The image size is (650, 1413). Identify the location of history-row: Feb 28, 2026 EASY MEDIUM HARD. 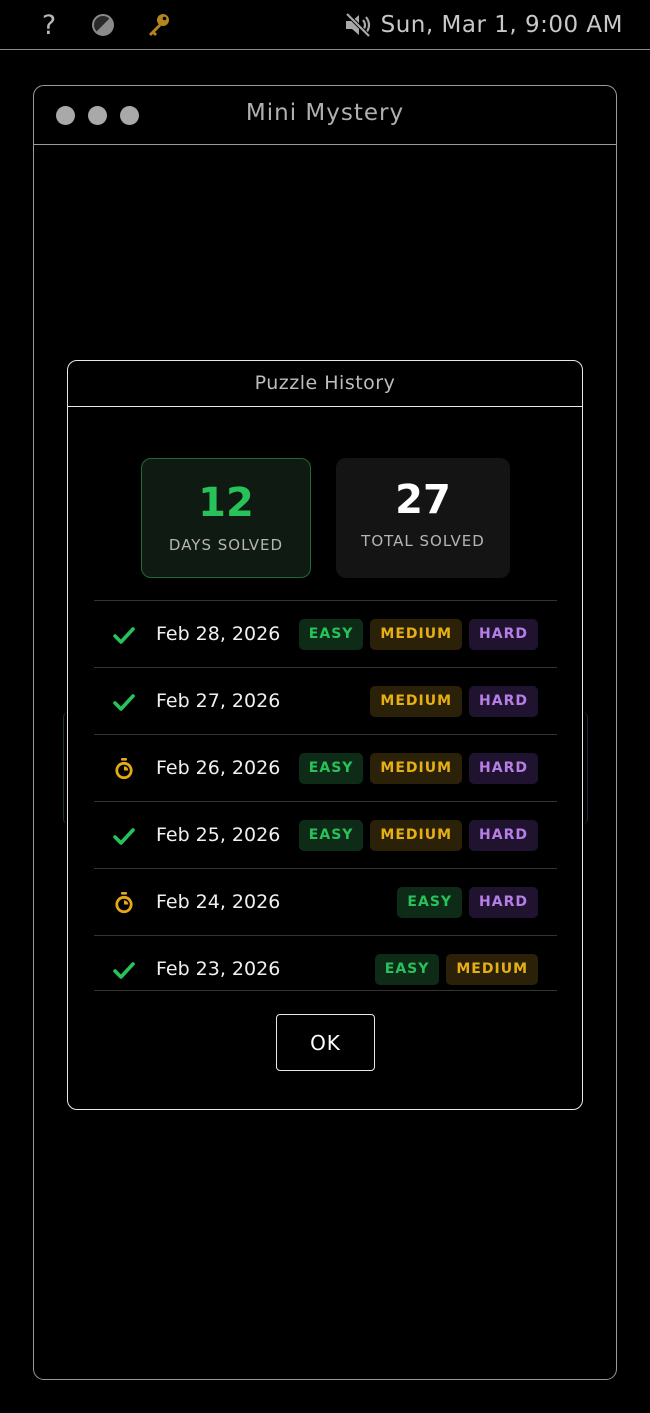
(325, 634).